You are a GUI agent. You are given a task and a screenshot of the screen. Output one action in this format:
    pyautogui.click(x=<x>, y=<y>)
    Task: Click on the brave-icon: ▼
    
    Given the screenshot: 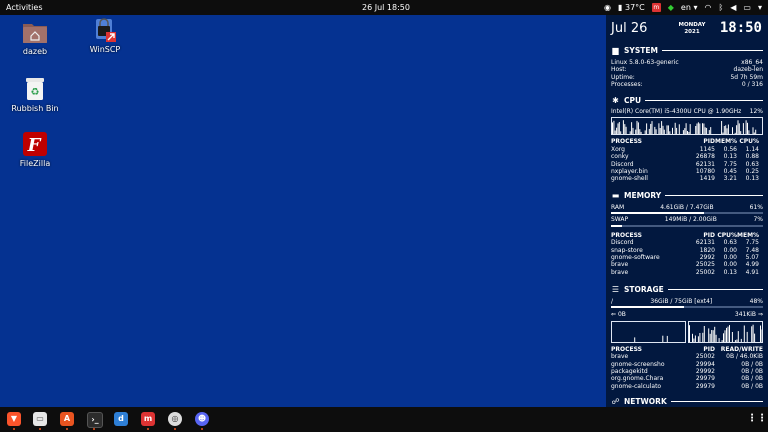 What is the action you would take?
    pyautogui.click(x=14, y=419)
    